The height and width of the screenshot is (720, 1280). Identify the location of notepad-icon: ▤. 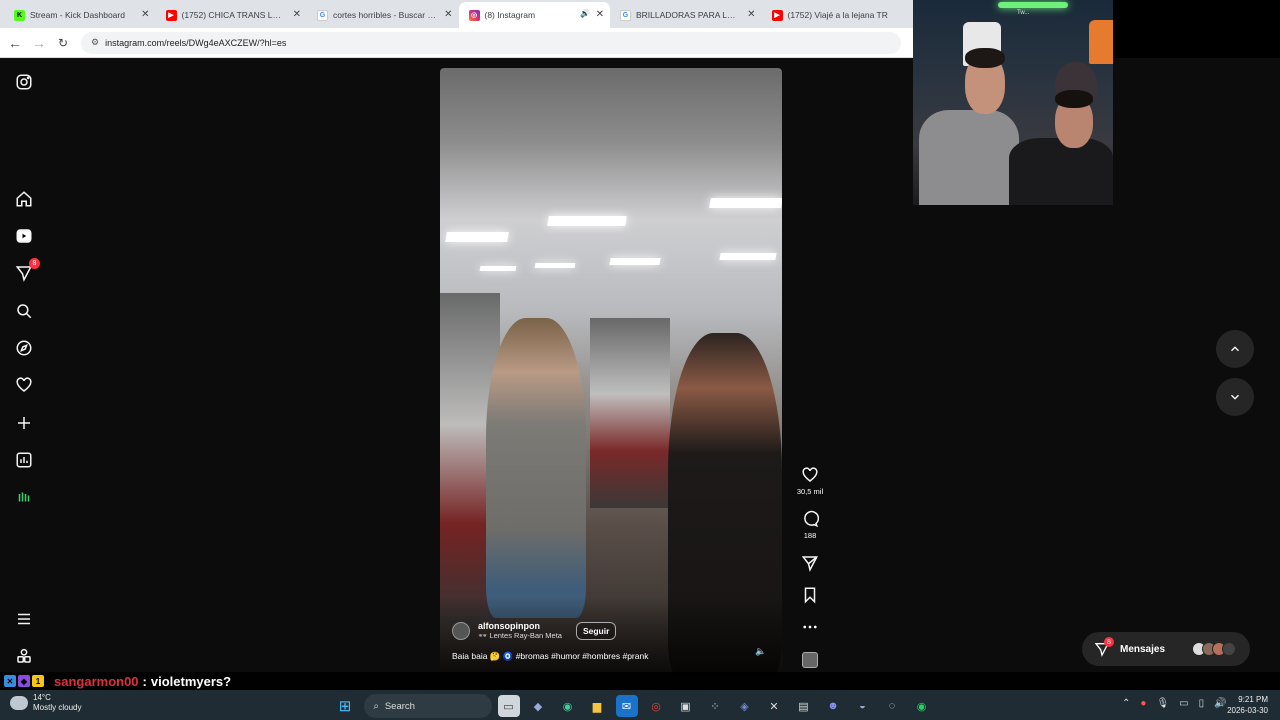
(804, 706).